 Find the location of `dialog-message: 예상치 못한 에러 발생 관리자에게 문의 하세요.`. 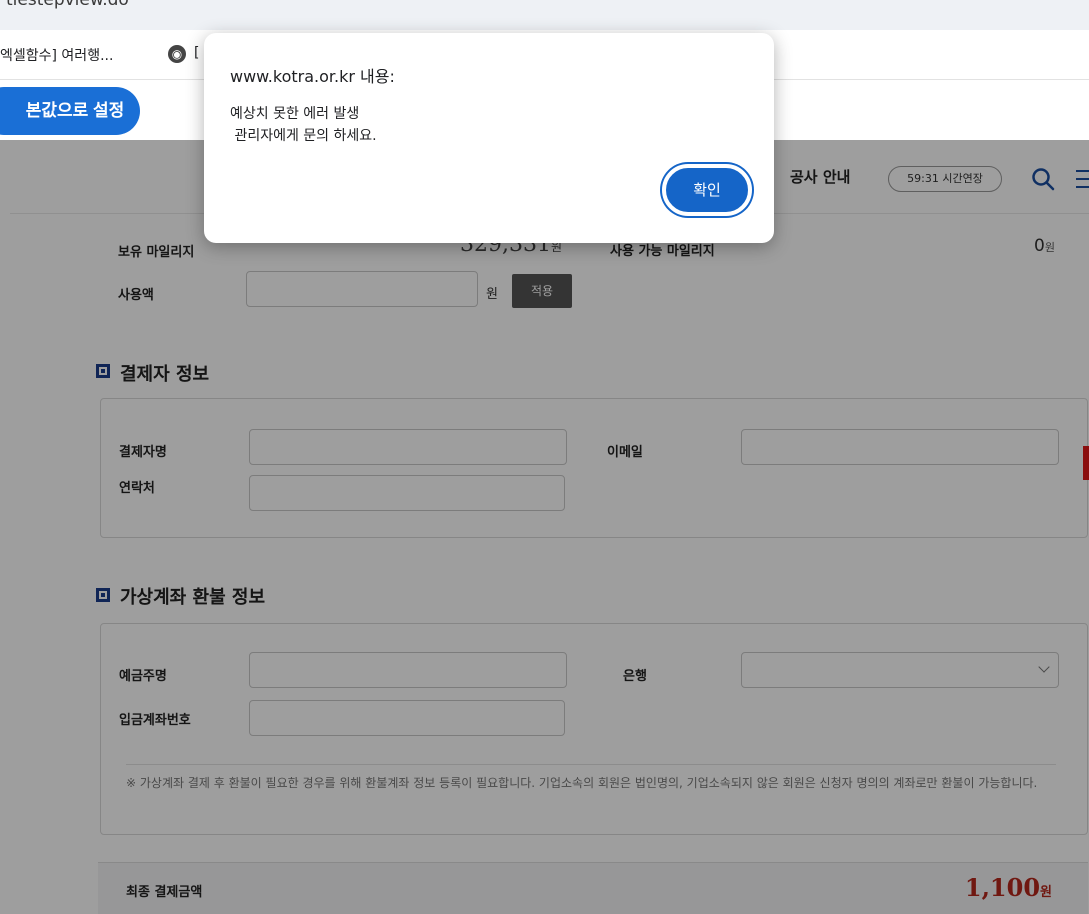

dialog-message: 예상치 못한 에러 발생 관리자에게 문의 하세요. is located at coordinates (303, 125).